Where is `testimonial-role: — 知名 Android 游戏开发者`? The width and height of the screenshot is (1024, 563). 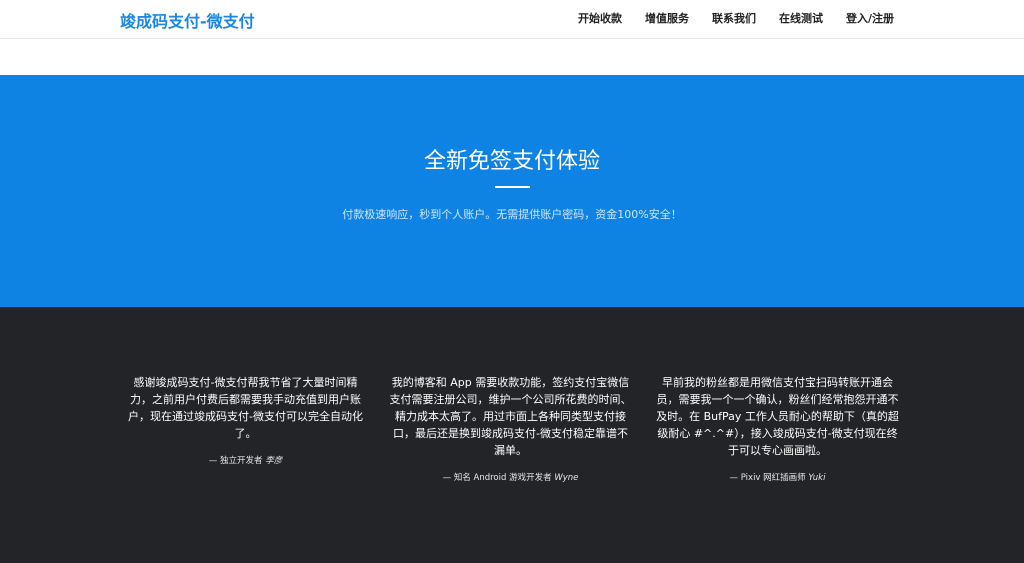 testimonial-role: — 知名 Android 游戏开发者 is located at coordinates (497, 478).